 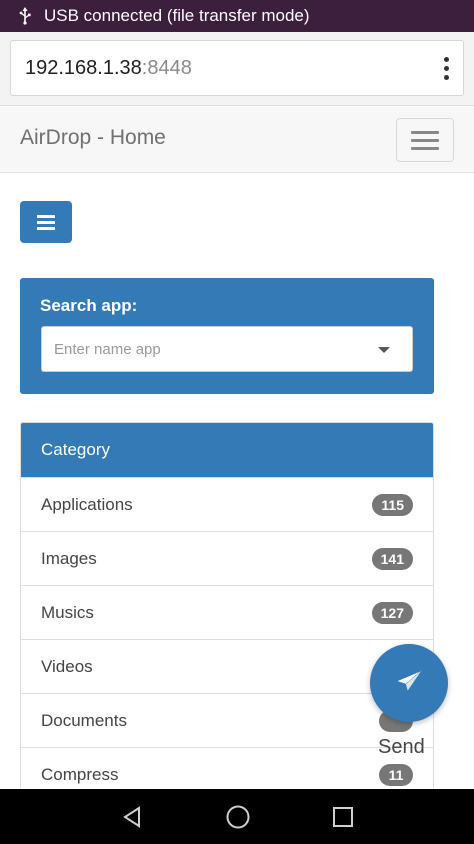 I want to click on search-placeholder: Enter name app, so click(x=107, y=349).